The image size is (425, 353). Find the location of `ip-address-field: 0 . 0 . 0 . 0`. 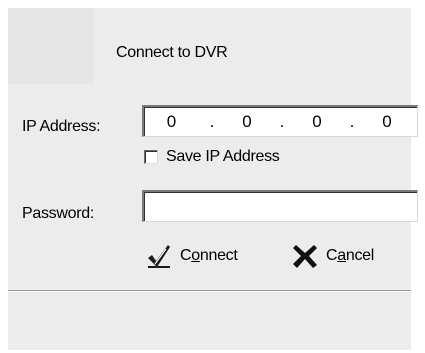

ip-address-field: 0 . 0 . 0 . 0 is located at coordinates (280, 121).